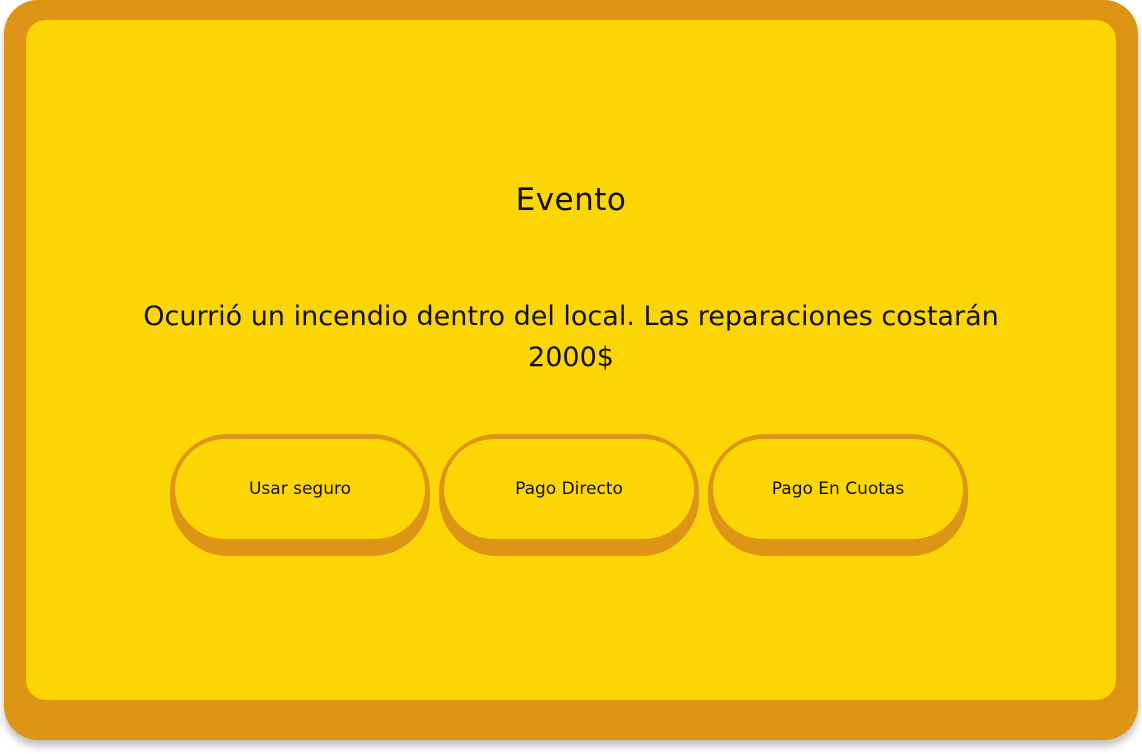 Image resolution: width=1142 pixels, height=754 pixels. I want to click on use-insurance-button: Usar seguro, so click(300, 495).